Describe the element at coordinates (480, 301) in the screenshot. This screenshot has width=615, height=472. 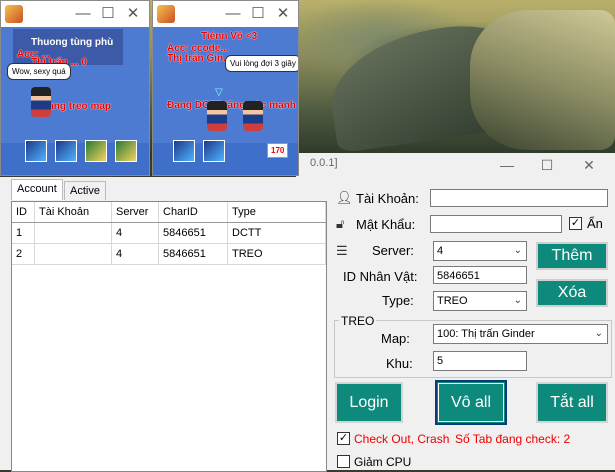
I see `type-select: TREO ⌄` at that location.